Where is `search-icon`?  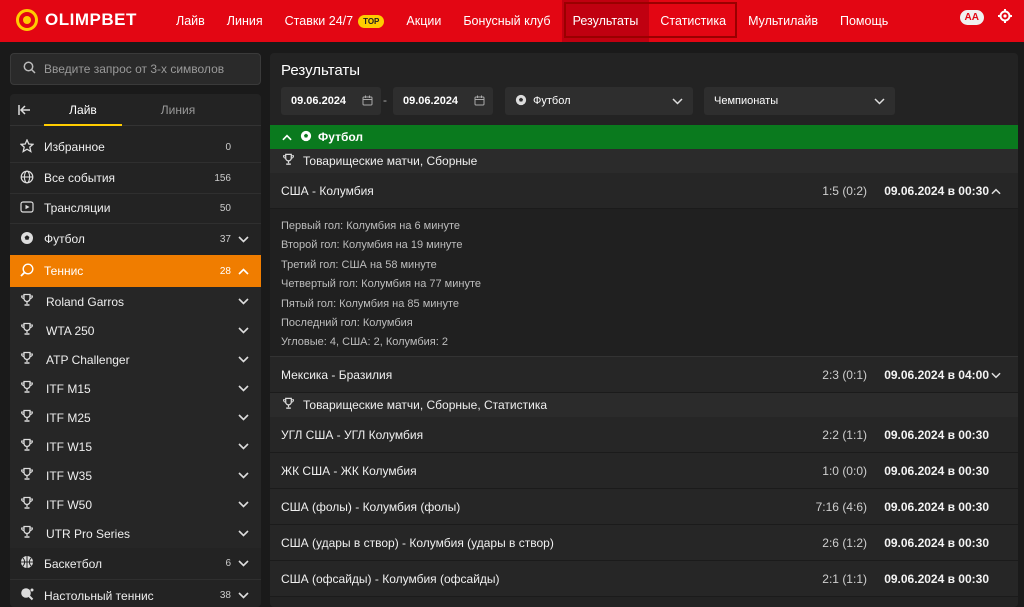
search-icon is located at coordinates (29, 69).